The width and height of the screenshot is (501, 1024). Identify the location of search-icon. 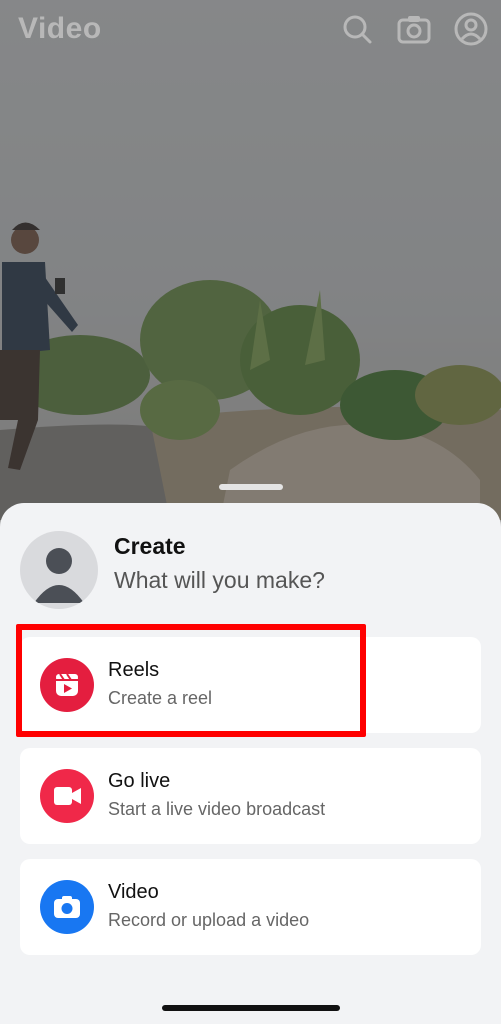
(357, 29).